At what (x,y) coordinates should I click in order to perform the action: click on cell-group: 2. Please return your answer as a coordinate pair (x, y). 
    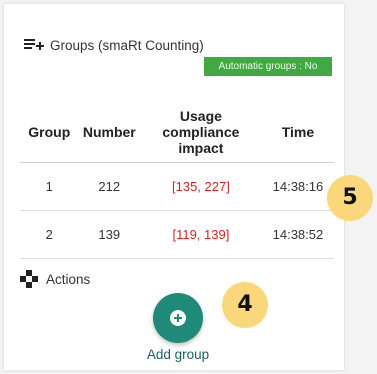
    Looking at the image, I should click on (49, 234).